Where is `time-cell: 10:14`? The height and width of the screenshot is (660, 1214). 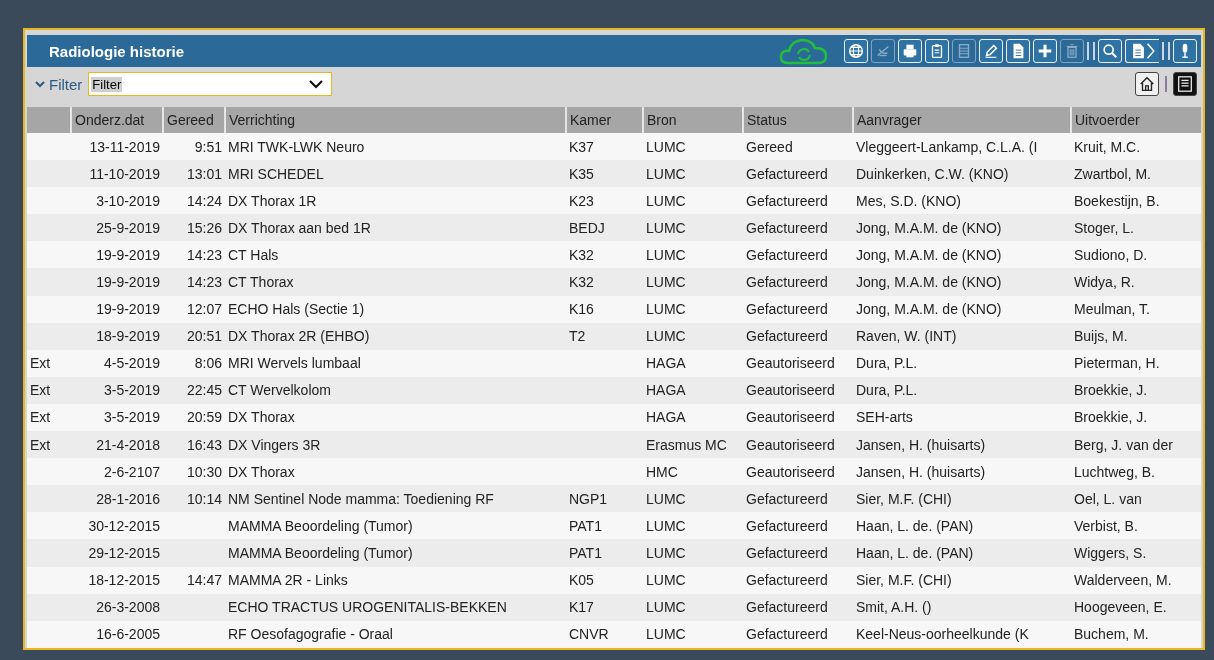 time-cell: 10:14 is located at coordinates (204, 498).